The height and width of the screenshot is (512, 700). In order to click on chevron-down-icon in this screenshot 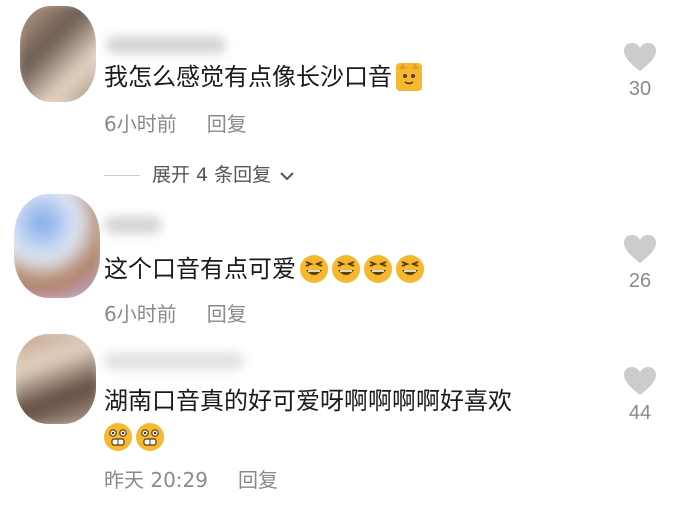, I will do `click(287, 175)`.